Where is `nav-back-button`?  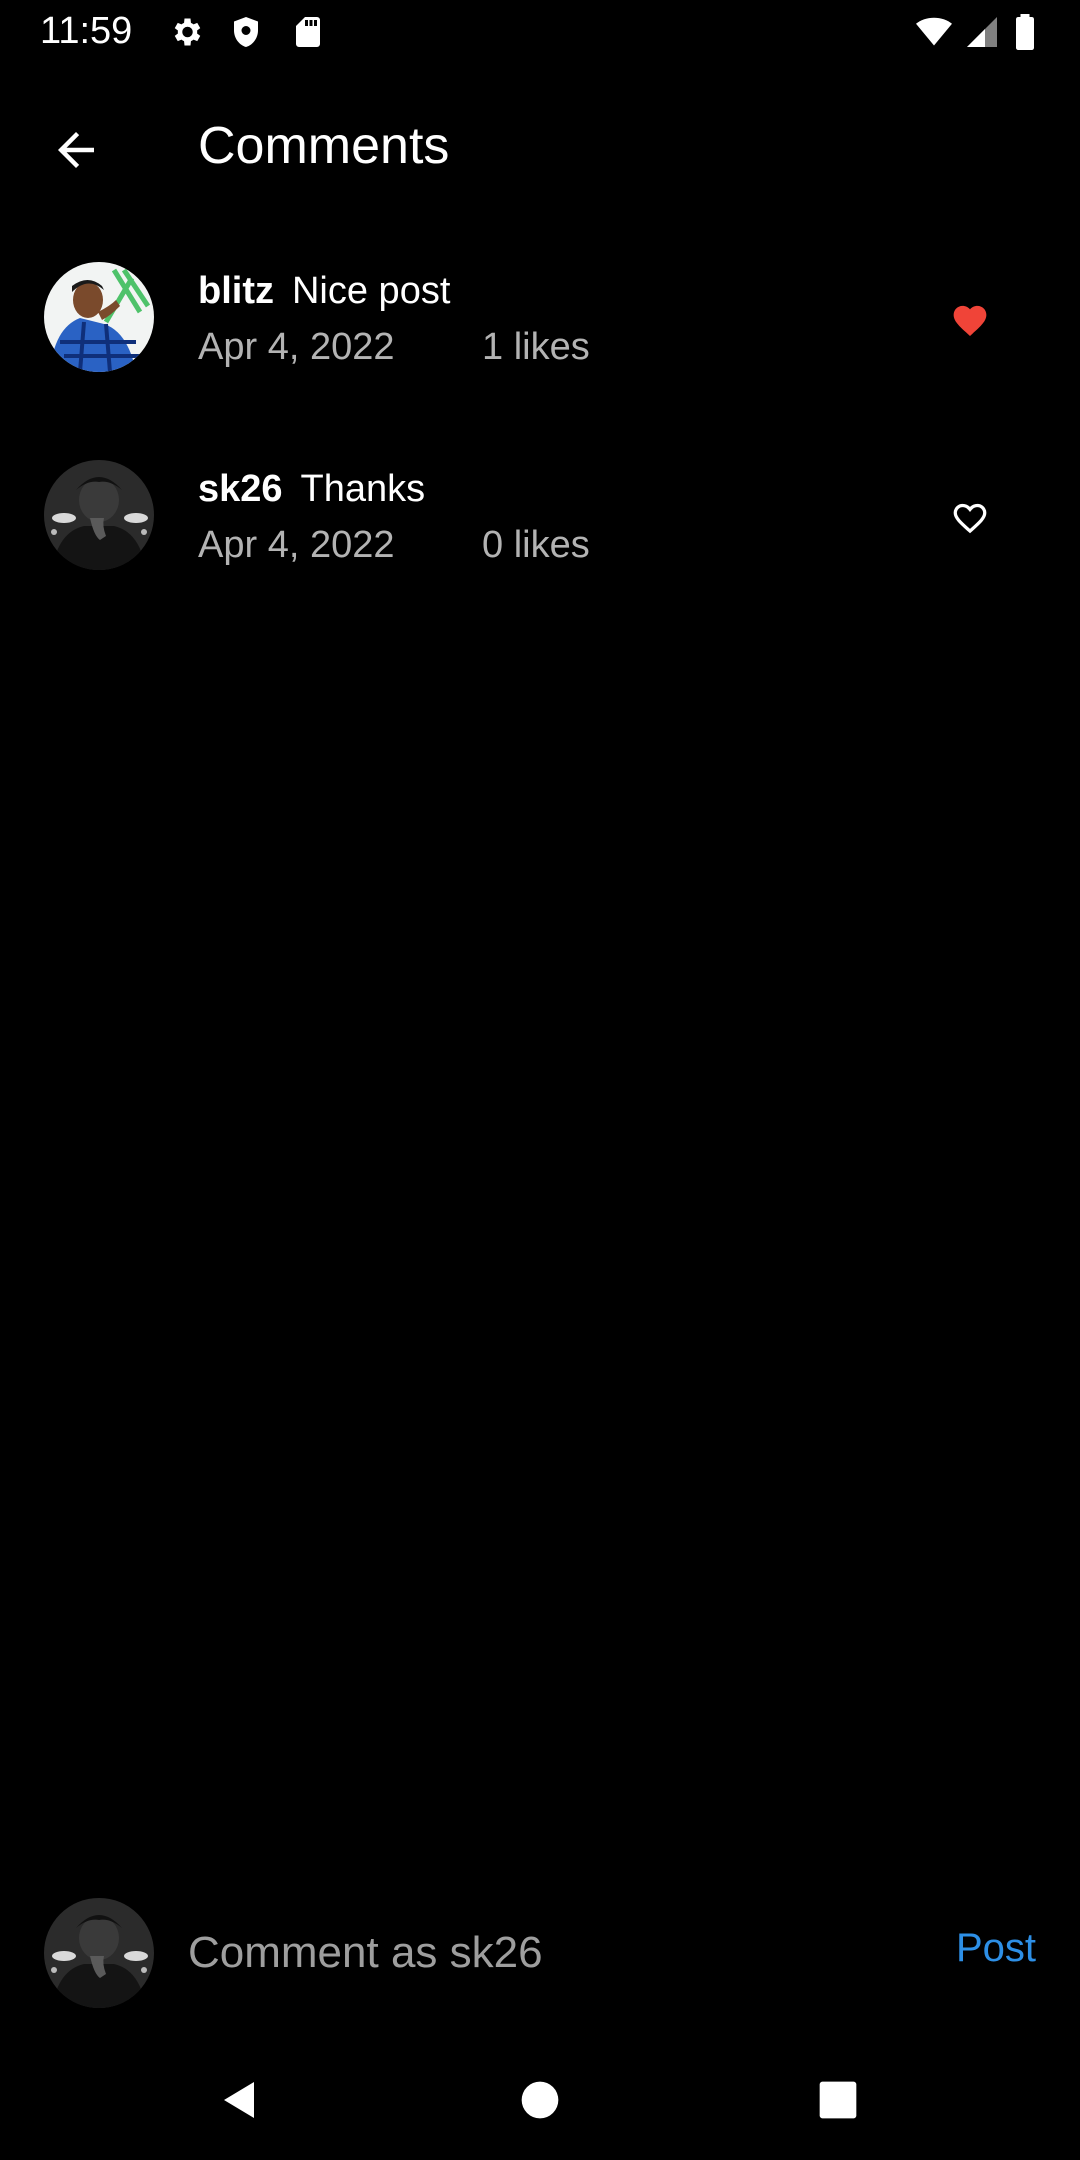
nav-back-button is located at coordinates (240, 2100).